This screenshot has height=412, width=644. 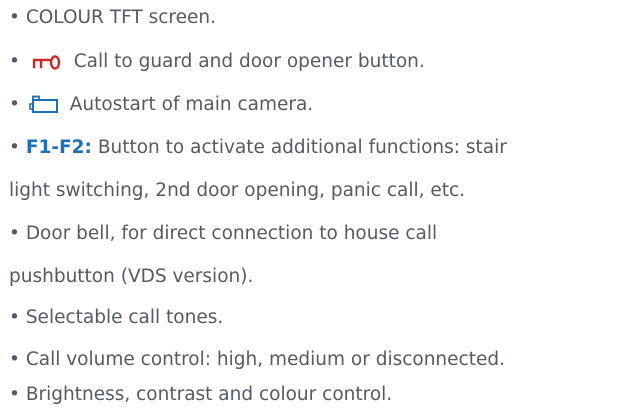 I want to click on key-icon, so click(x=46, y=60).